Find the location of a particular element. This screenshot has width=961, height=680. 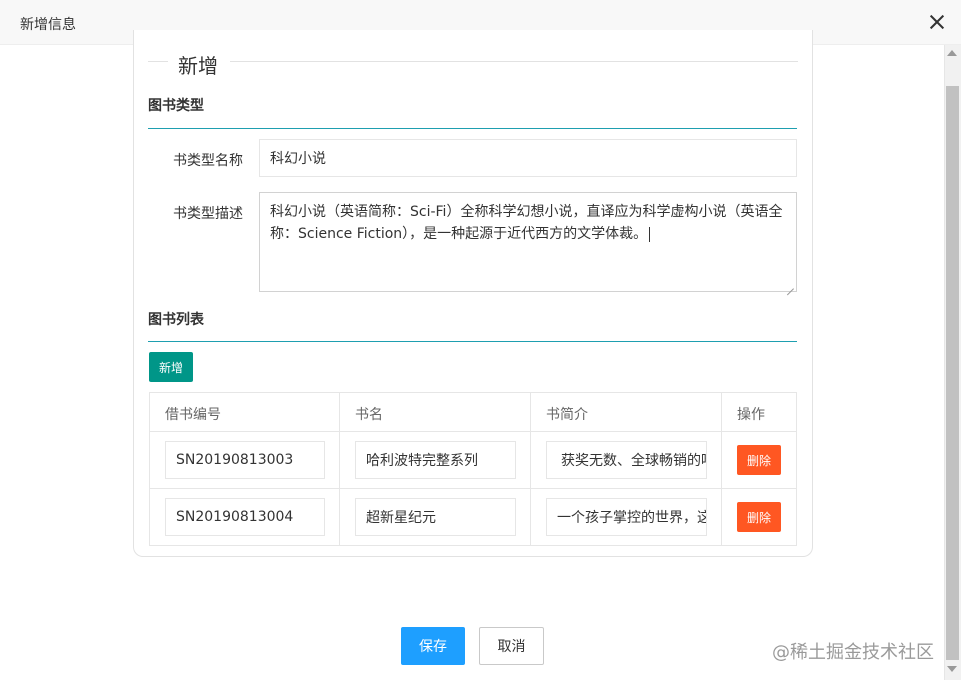

scrollbar-thumb is located at coordinates (952, 373).